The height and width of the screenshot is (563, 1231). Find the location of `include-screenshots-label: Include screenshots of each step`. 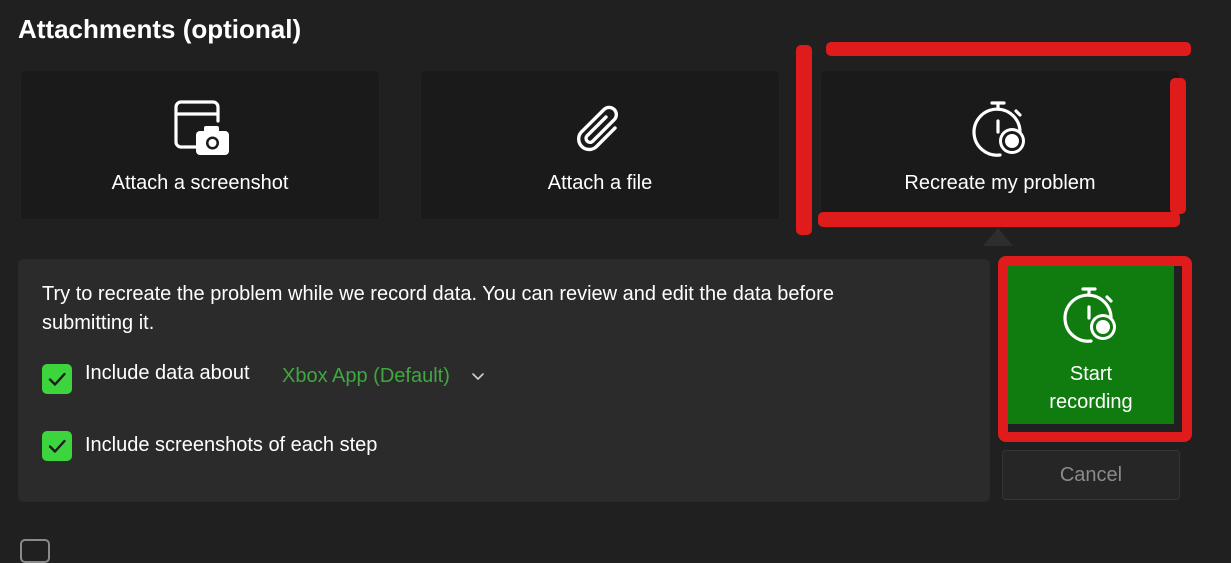

include-screenshots-label: Include screenshots of each step is located at coordinates (231, 445).